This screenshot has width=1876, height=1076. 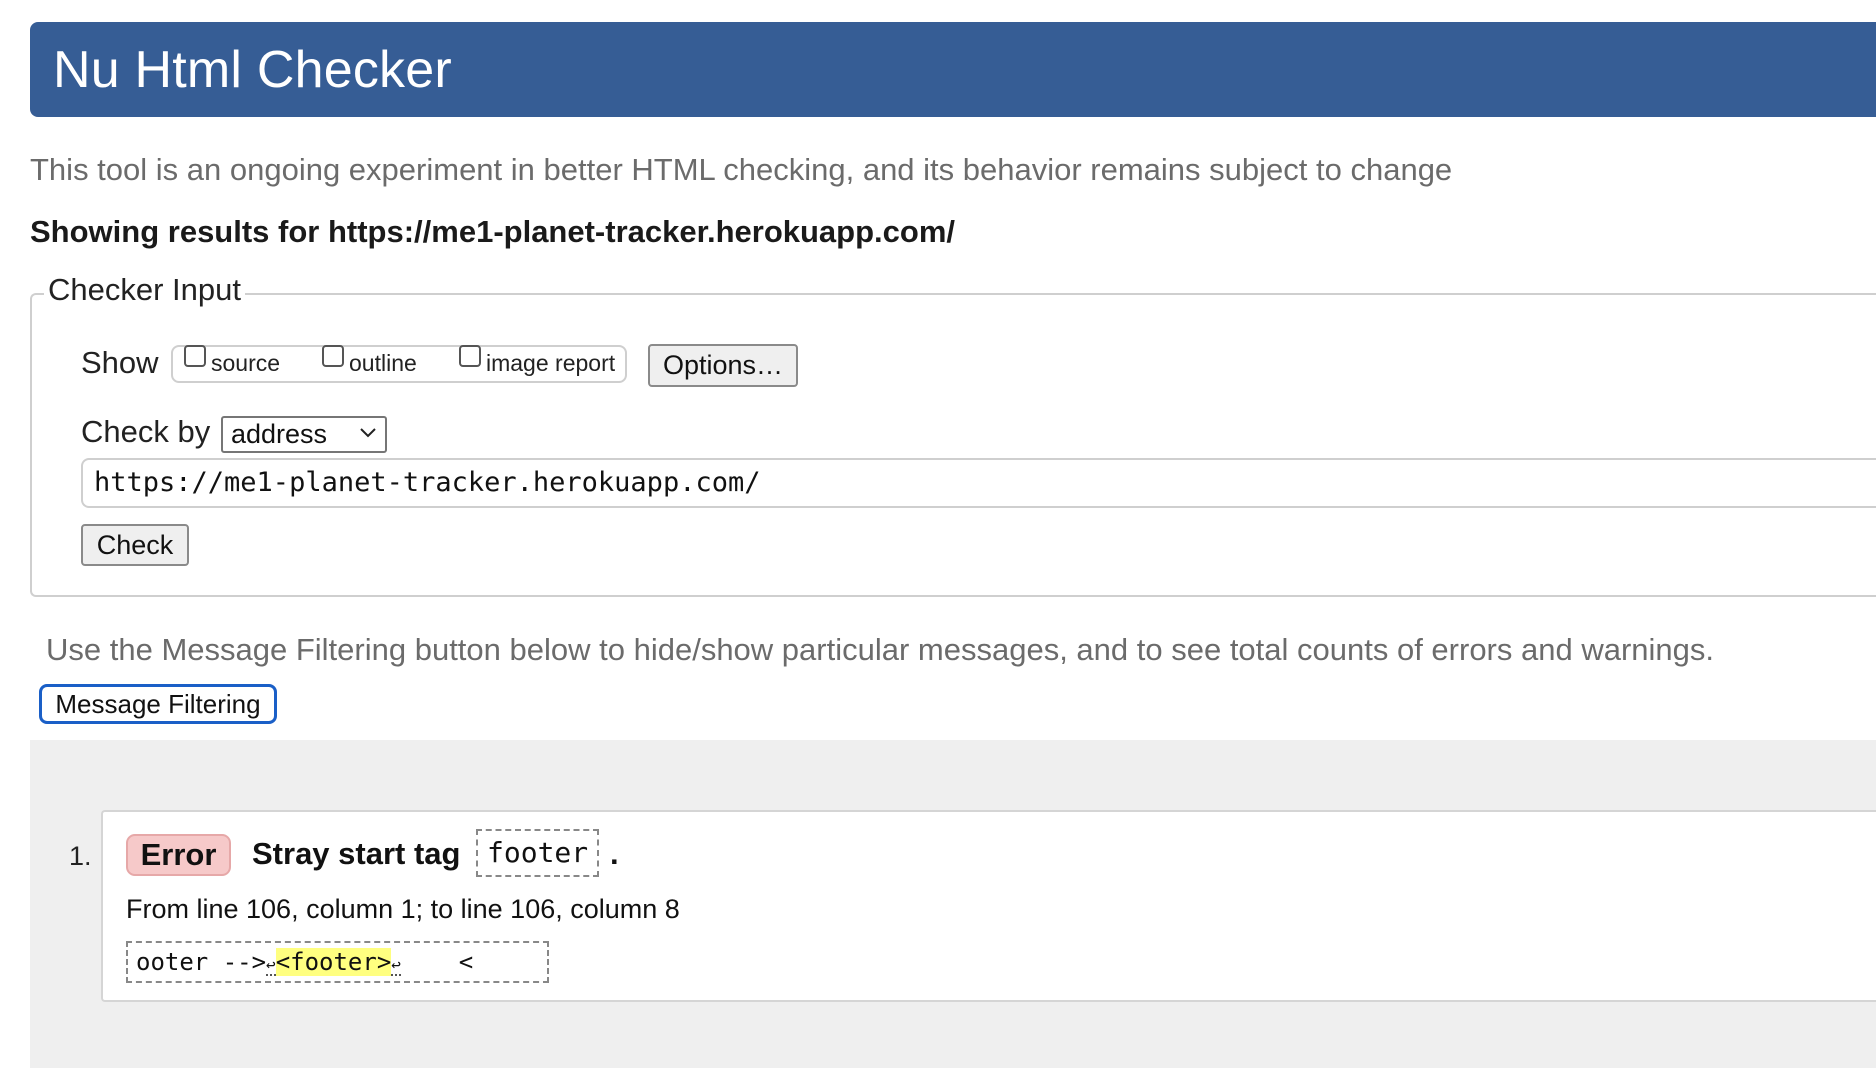 I want to click on check-button: Check, so click(x=135, y=545).